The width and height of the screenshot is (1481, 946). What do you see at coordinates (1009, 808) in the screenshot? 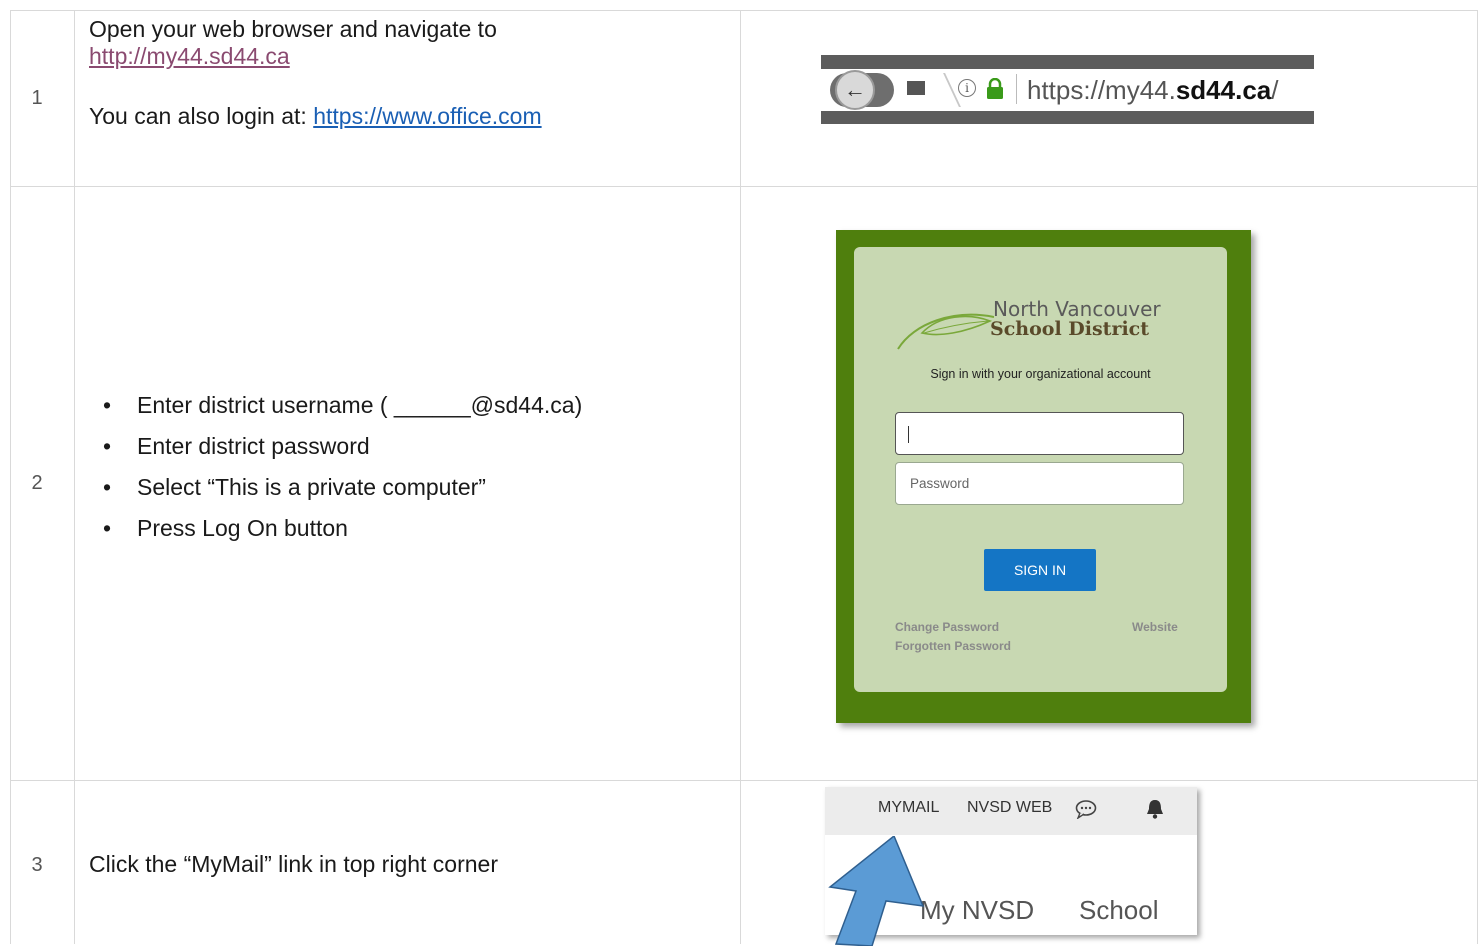
I see `nvsd-web-link: NVSD WEB` at bounding box center [1009, 808].